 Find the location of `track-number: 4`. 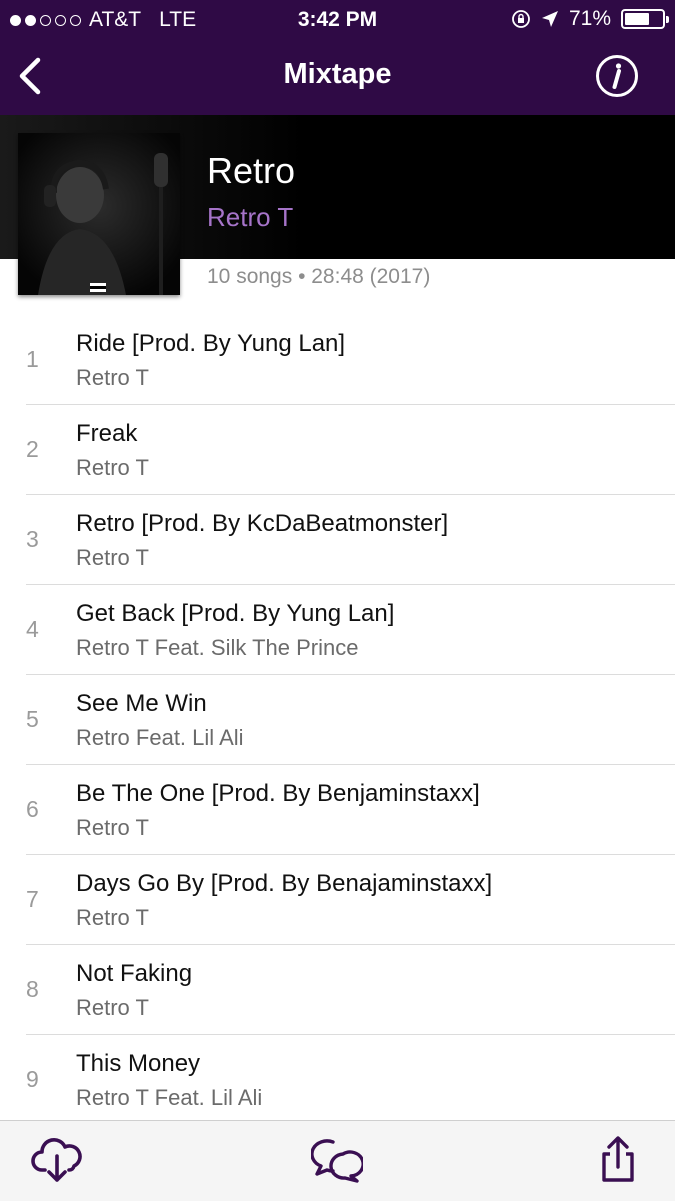

track-number: 4 is located at coordinates (32, 629).